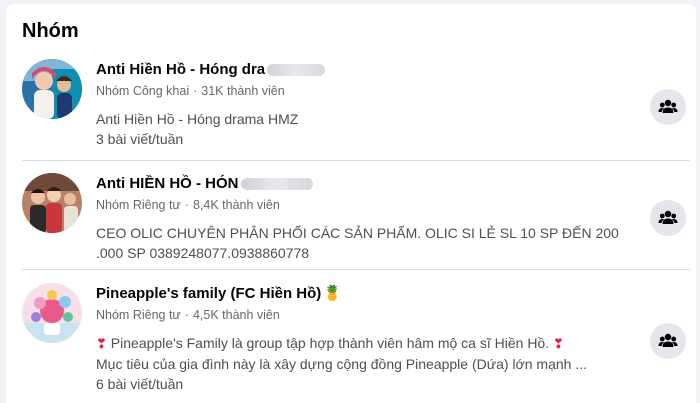  What do you see at coordinates (366, 119) in the screenshot?
I see `group-description: Anti Hiền Hồ - Hóng drama HMZ` at bounding box center [366, 119].